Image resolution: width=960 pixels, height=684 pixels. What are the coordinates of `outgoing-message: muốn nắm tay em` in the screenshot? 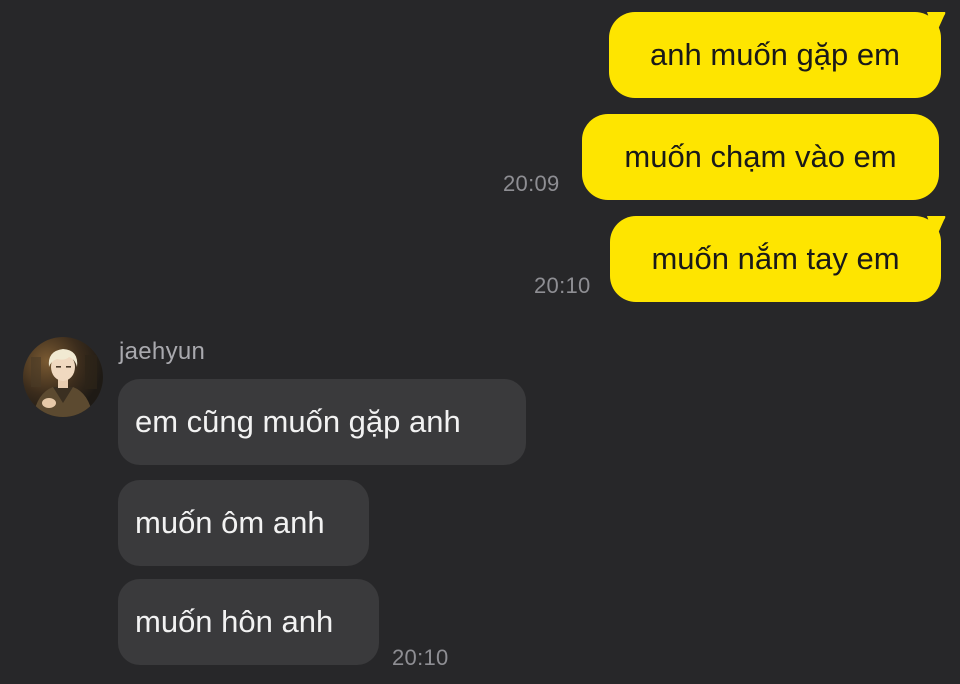 It's located at (775, 259).